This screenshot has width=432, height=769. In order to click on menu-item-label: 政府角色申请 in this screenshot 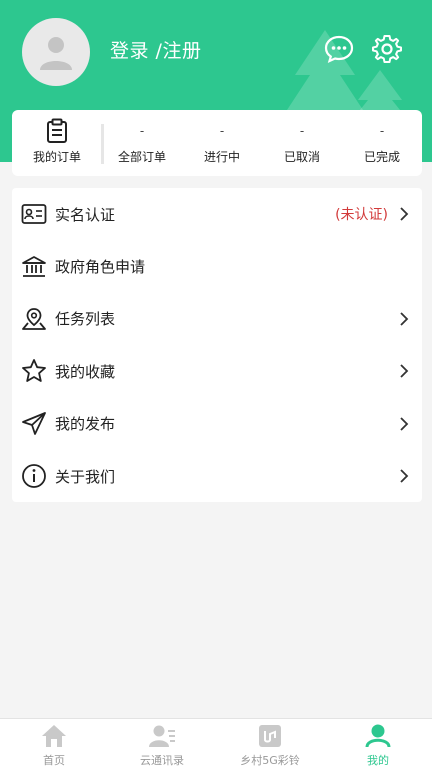, I will do `click(100, 267)`.